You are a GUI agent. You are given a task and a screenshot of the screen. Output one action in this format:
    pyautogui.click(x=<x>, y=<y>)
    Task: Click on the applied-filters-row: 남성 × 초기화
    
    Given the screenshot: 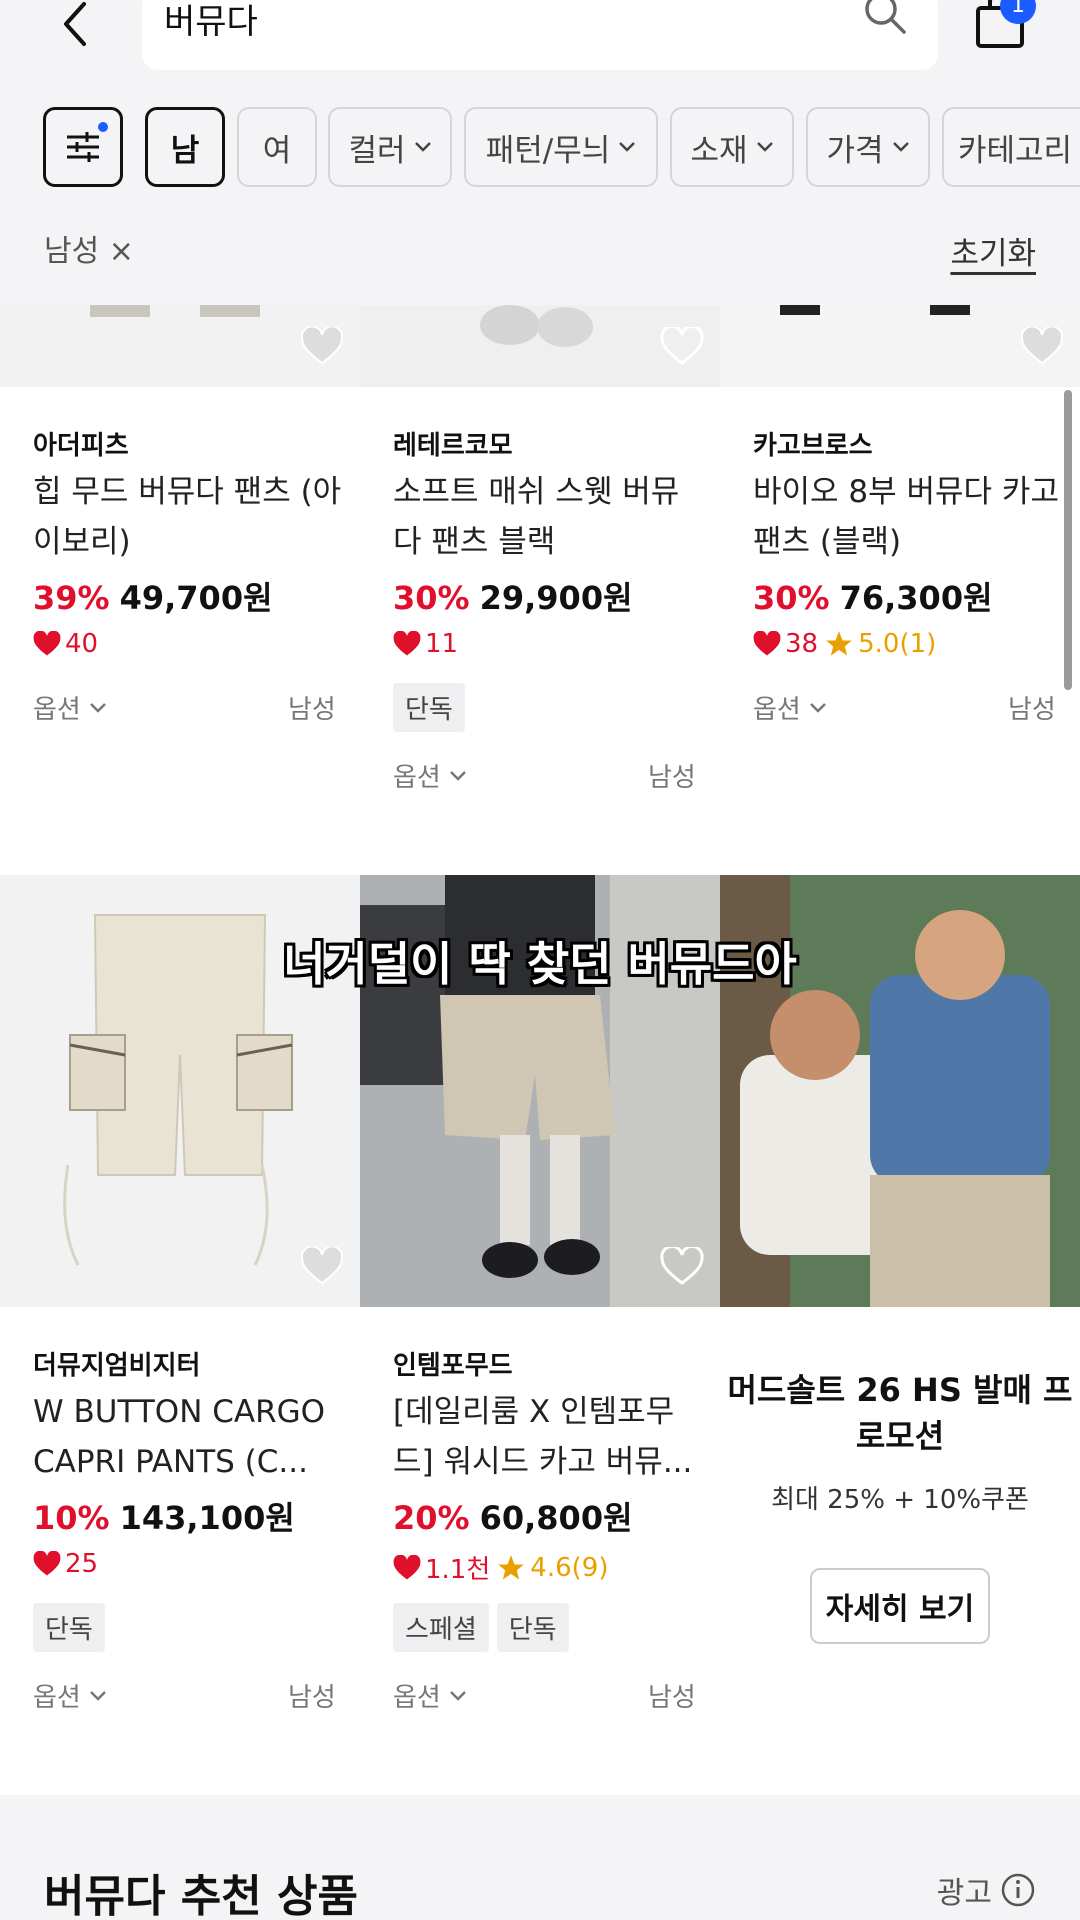 What is the action you would take?
    pyautogui.click(x=540, y=250)
    